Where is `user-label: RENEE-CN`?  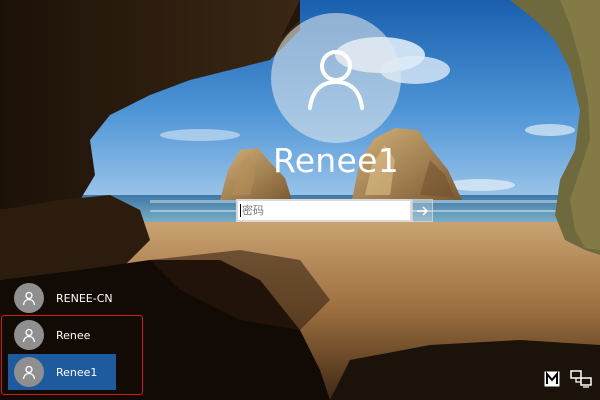 user-label: RENEE-CN is located at coordinates (84, 298).